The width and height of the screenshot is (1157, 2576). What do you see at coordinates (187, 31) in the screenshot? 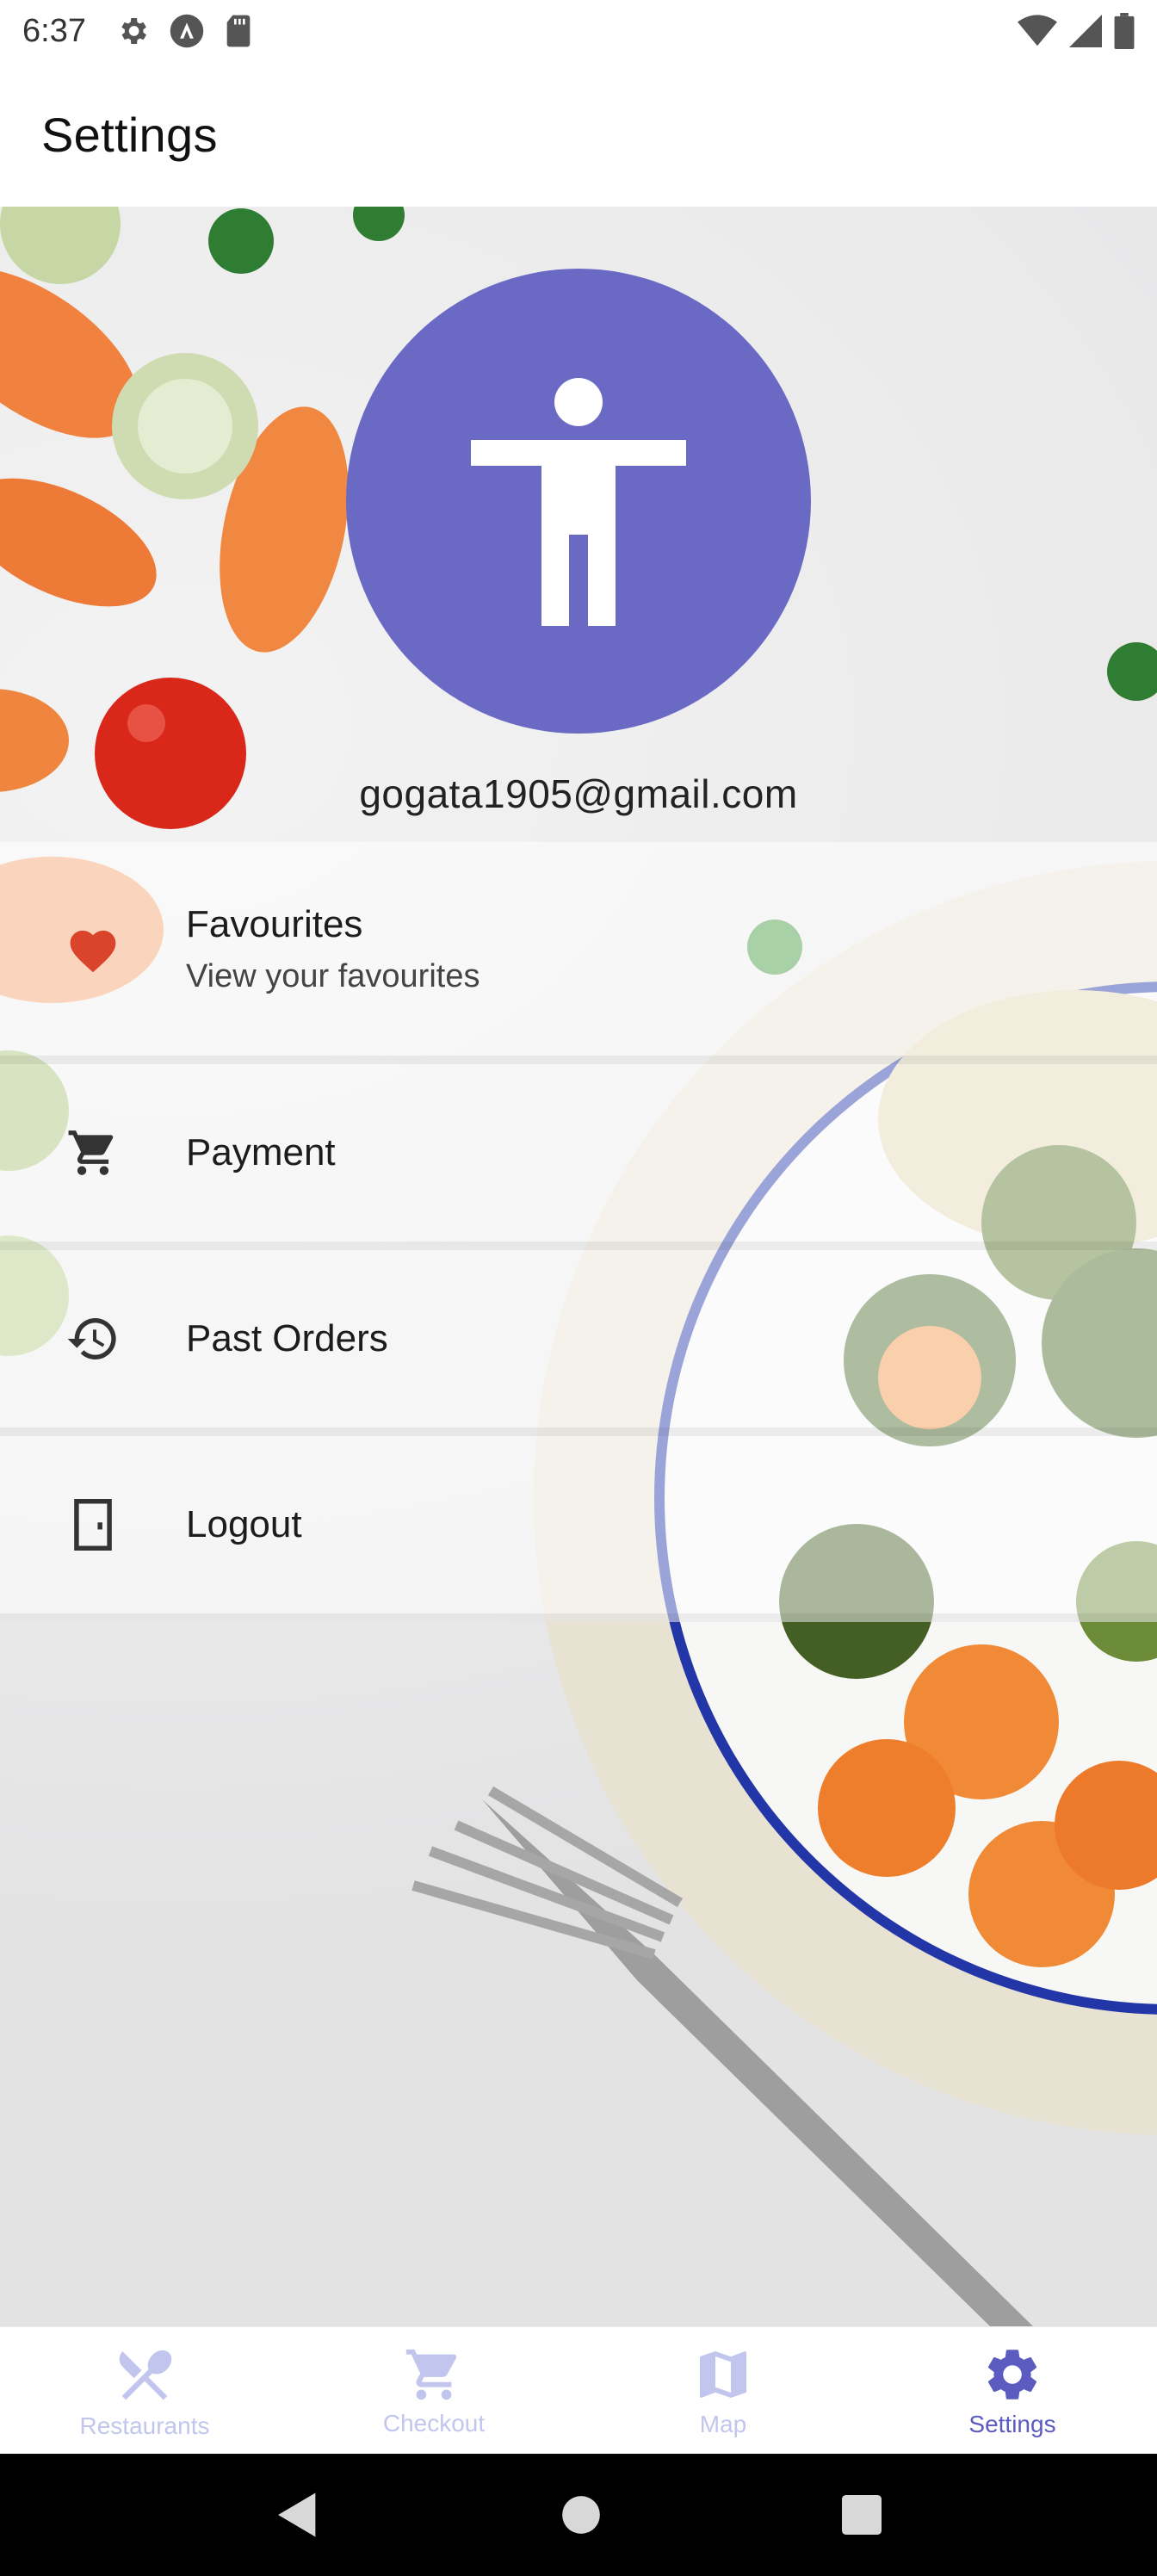
I see `a-circle-icon` at bounding box center [187, 31].